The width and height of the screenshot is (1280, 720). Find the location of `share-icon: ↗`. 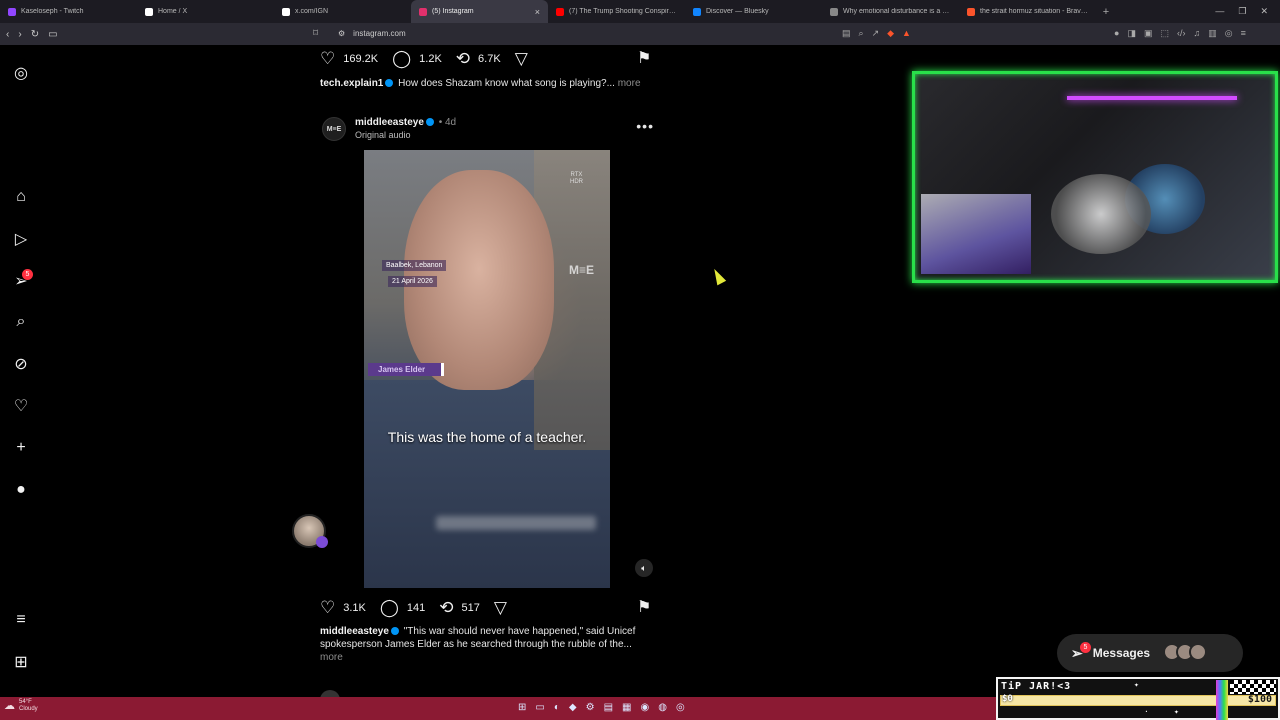

share-icon: ↗ is located at coordinates (876, 33).